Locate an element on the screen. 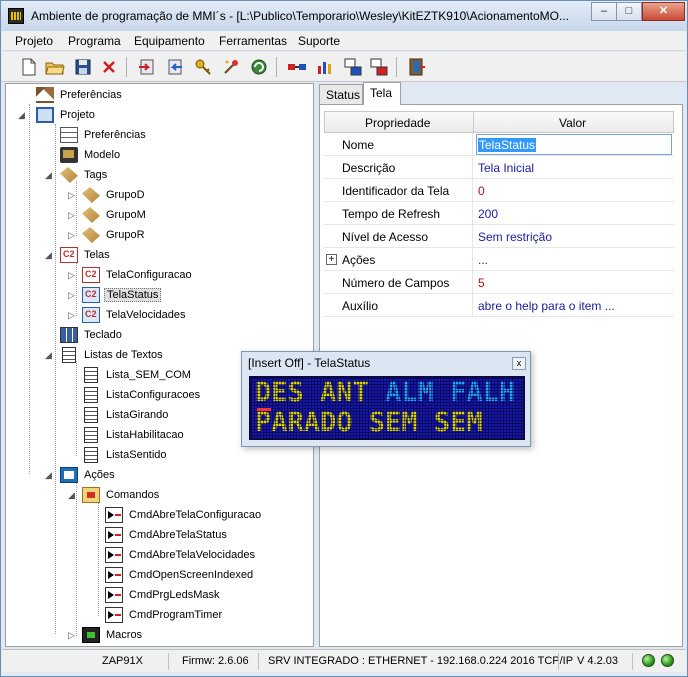 The width and height of the screenshot is (688, 677). key-icon is located at coordinates (203, 67).